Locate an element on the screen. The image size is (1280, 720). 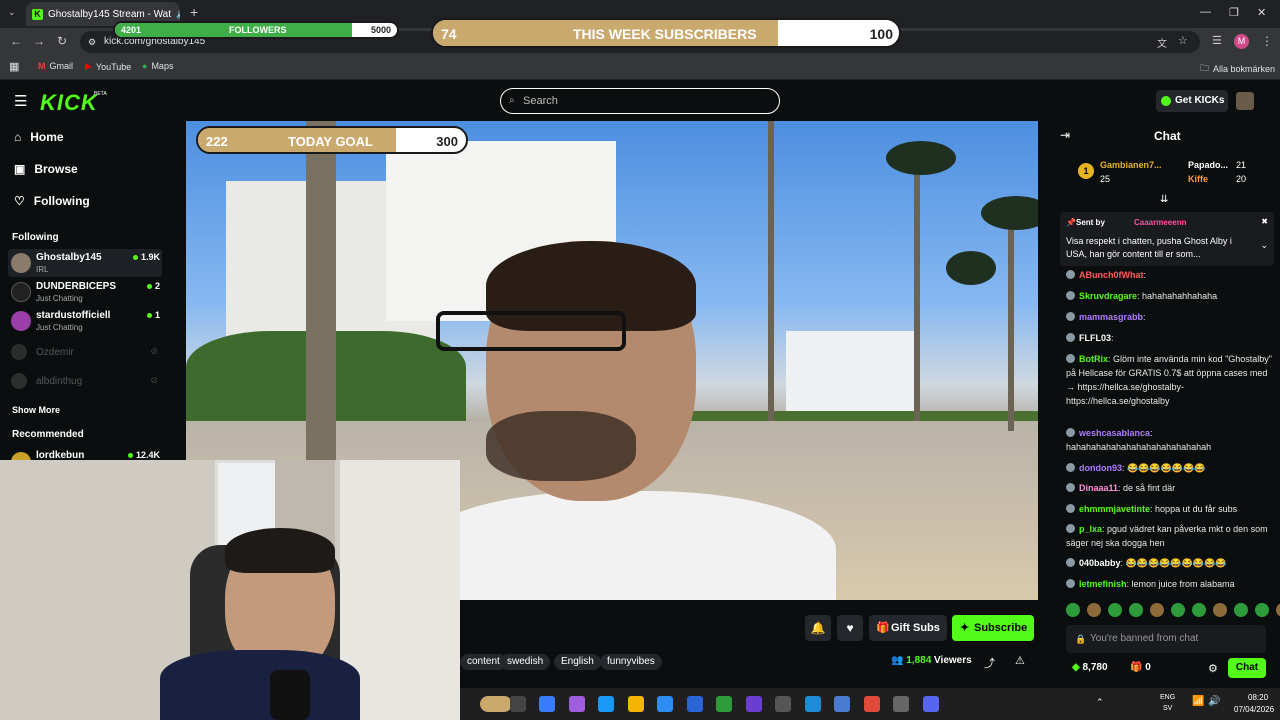
search-input: ⌕ Search is located at coordinates (640, 101).